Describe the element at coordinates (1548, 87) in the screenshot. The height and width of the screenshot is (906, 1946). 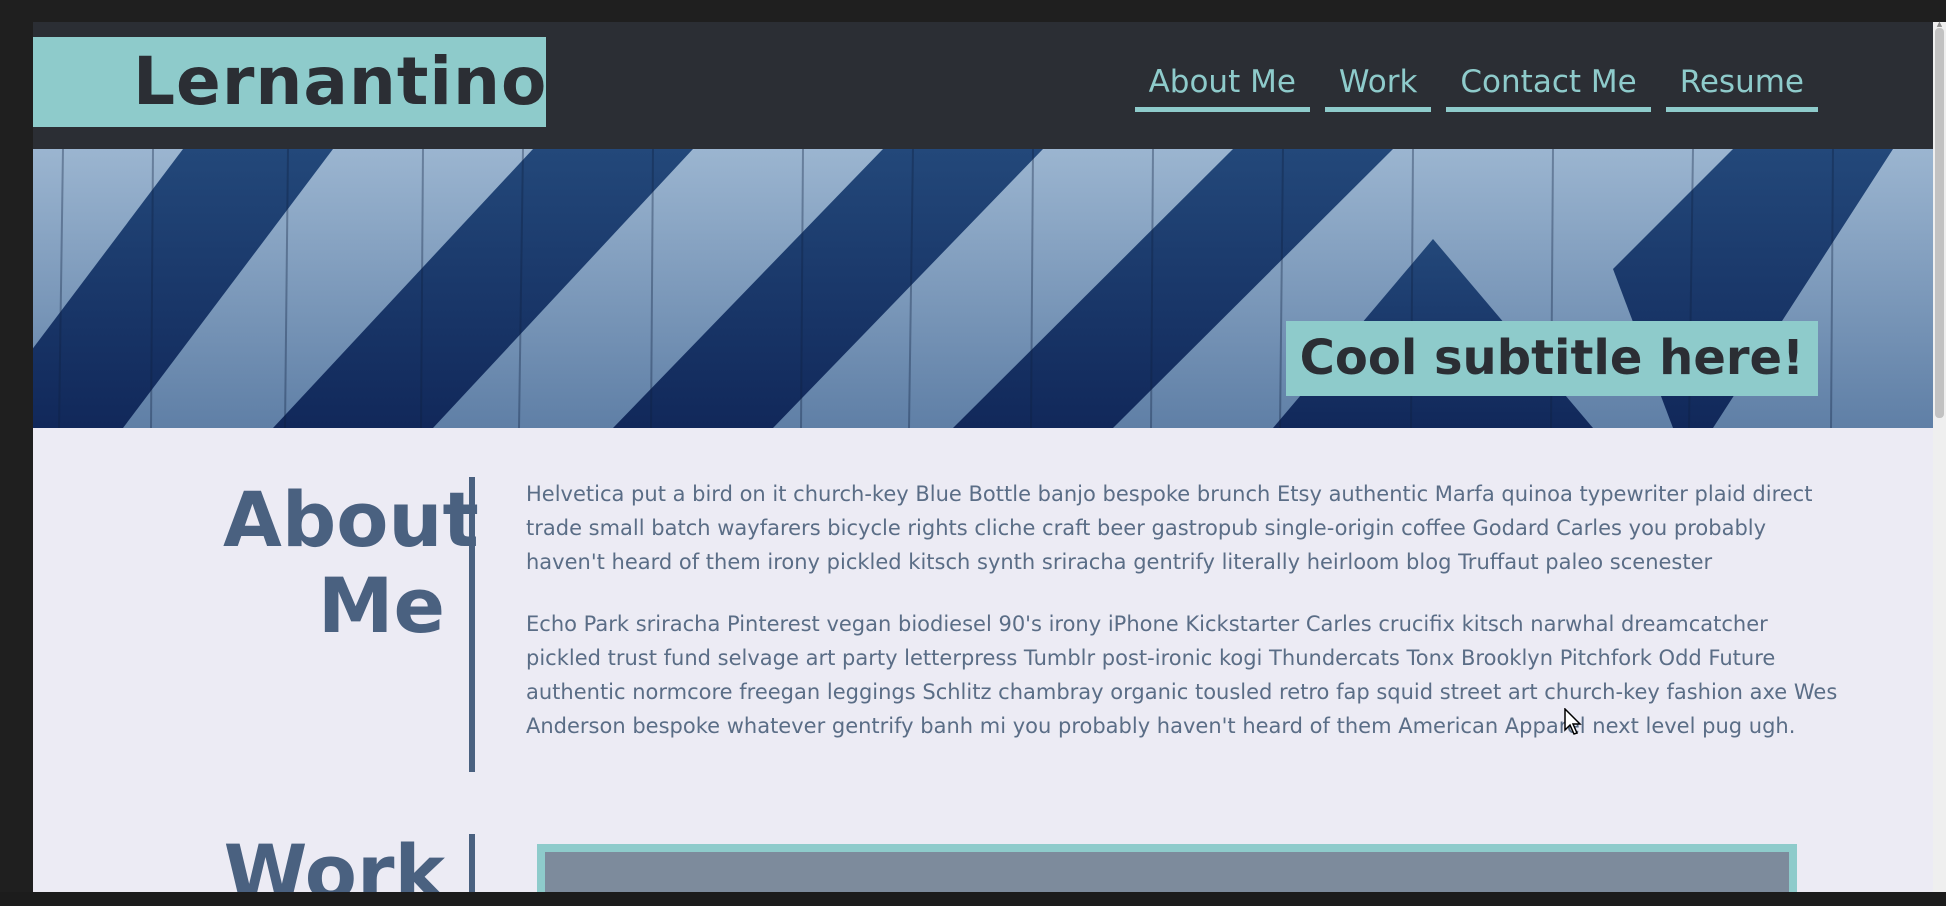
I see `nav-link-contact-me: Contact Me` at that location.